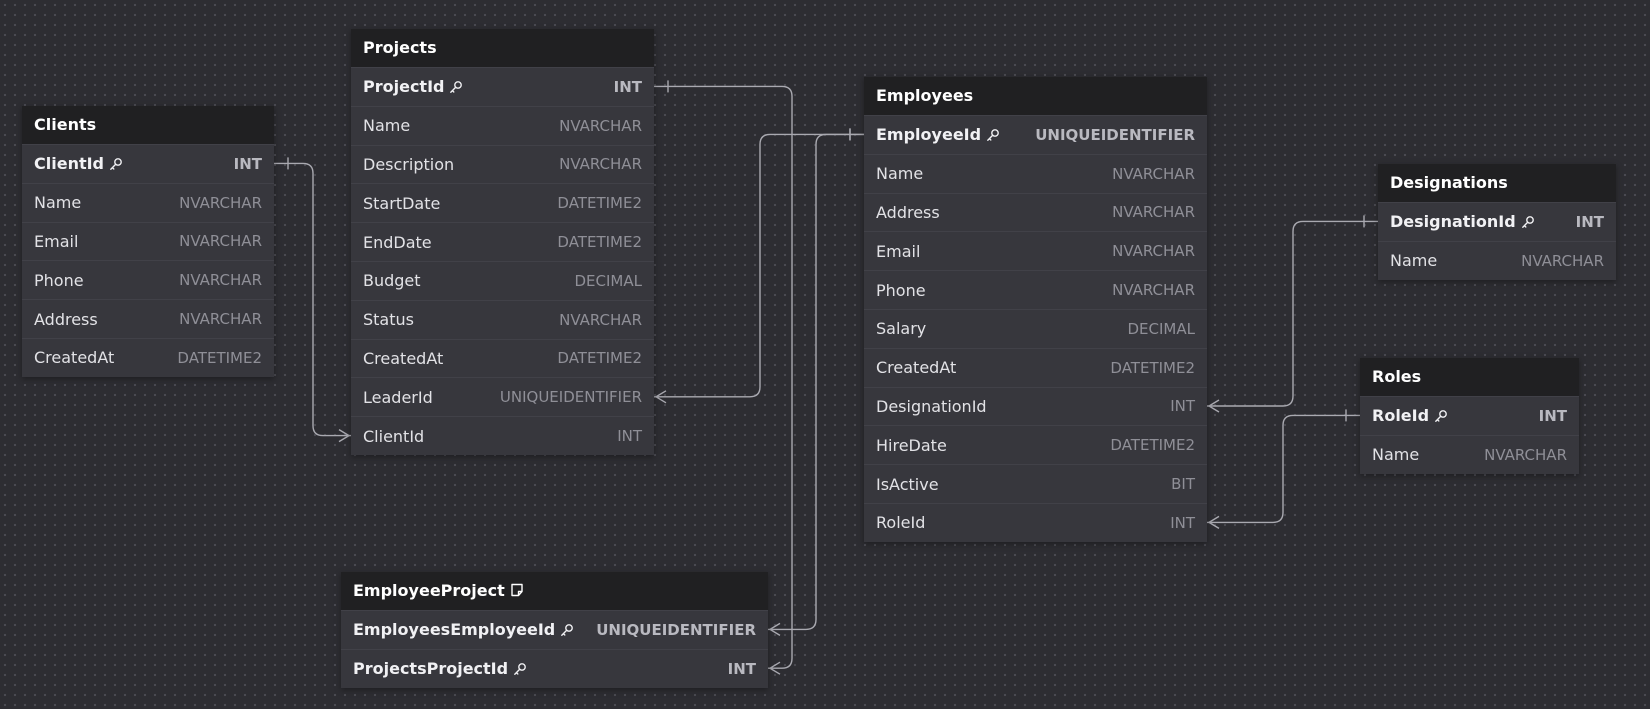  I want to click on column-row-is-active: IsActive BIT, so click(1035, 483).